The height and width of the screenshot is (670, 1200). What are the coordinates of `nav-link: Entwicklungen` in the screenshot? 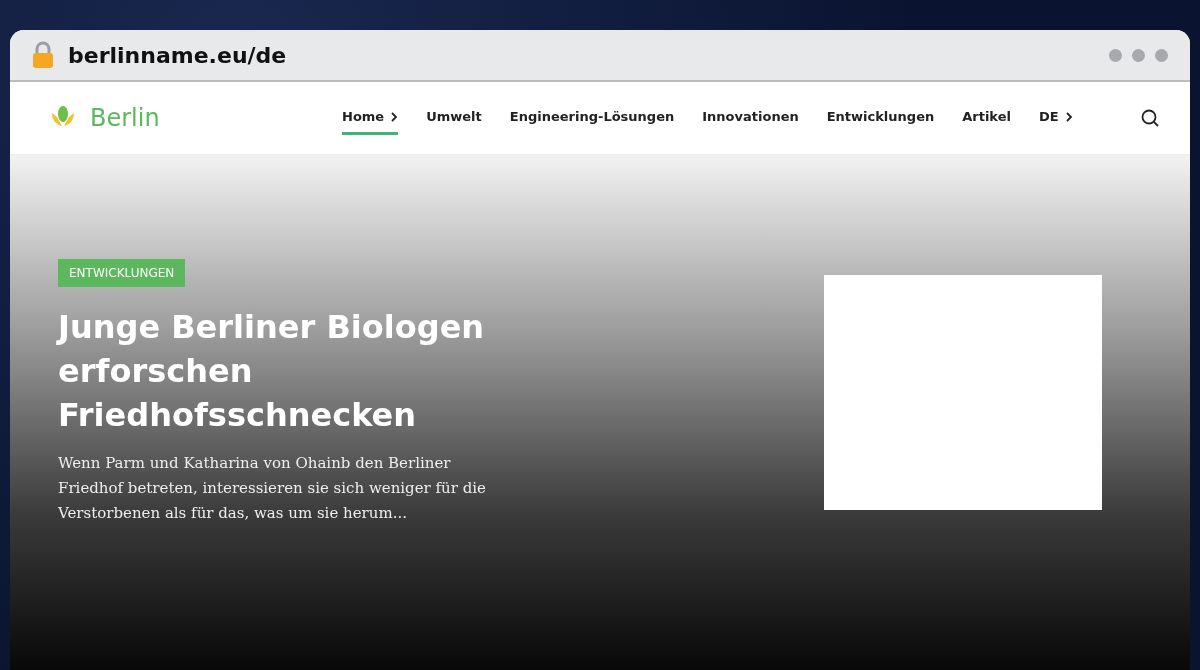 It's located at (880, 118).